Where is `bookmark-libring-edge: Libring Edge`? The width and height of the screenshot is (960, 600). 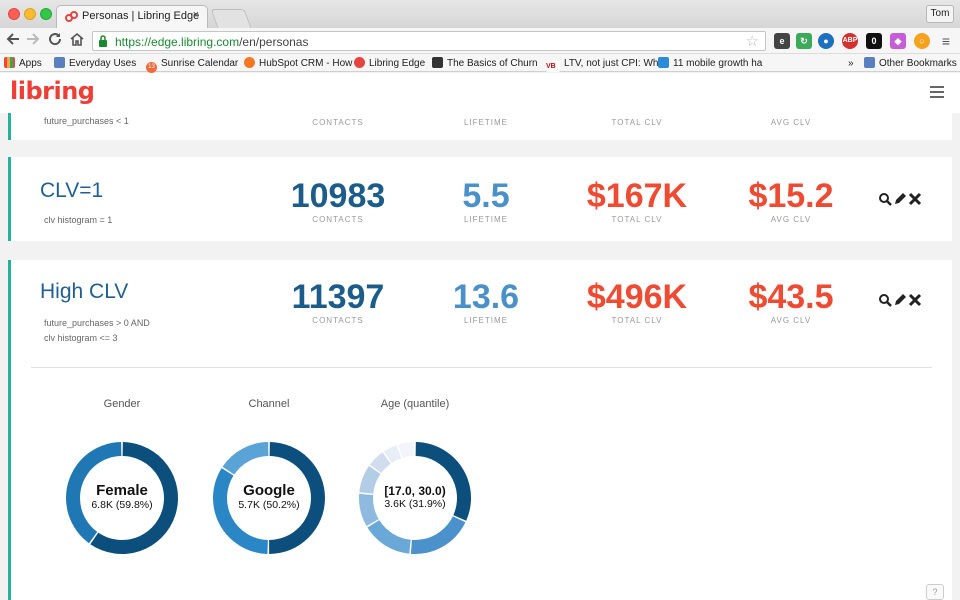
bookmark-libring-edge: Libring Edge is located at coordinates (389, 64).